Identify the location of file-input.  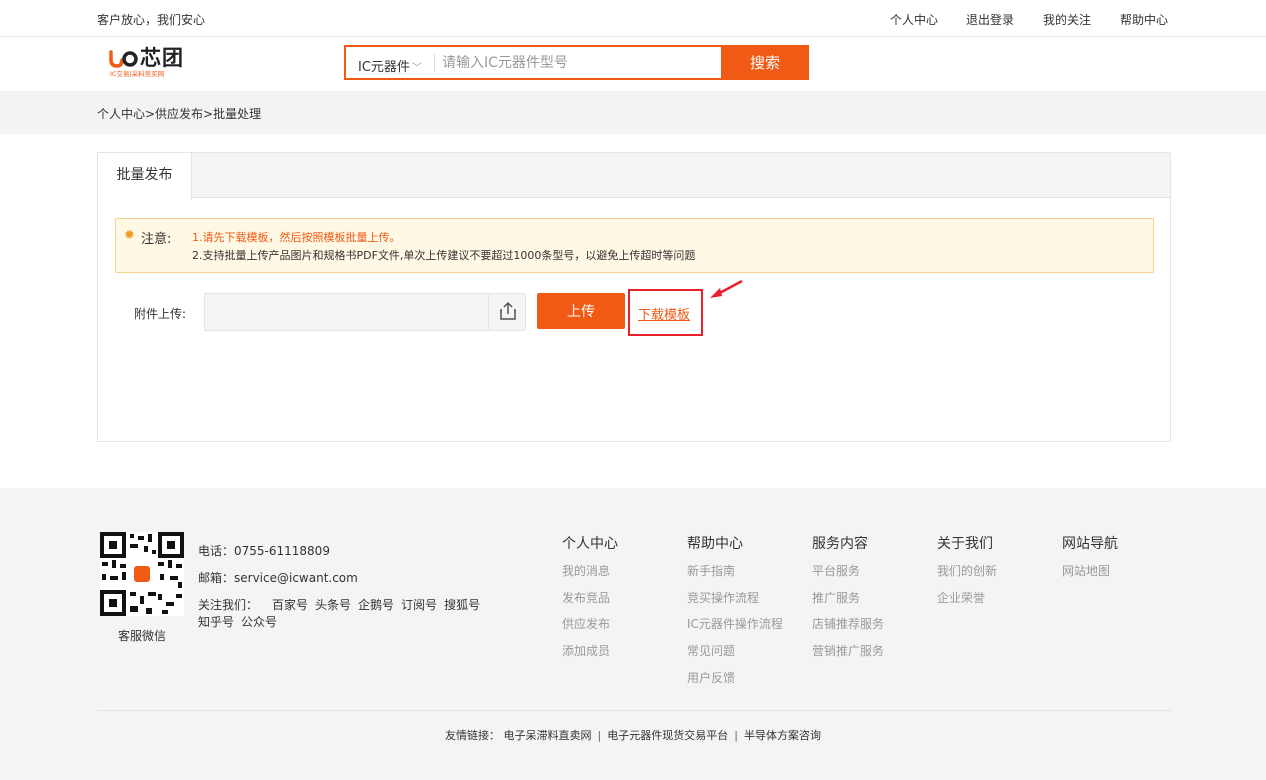
(365, 312).